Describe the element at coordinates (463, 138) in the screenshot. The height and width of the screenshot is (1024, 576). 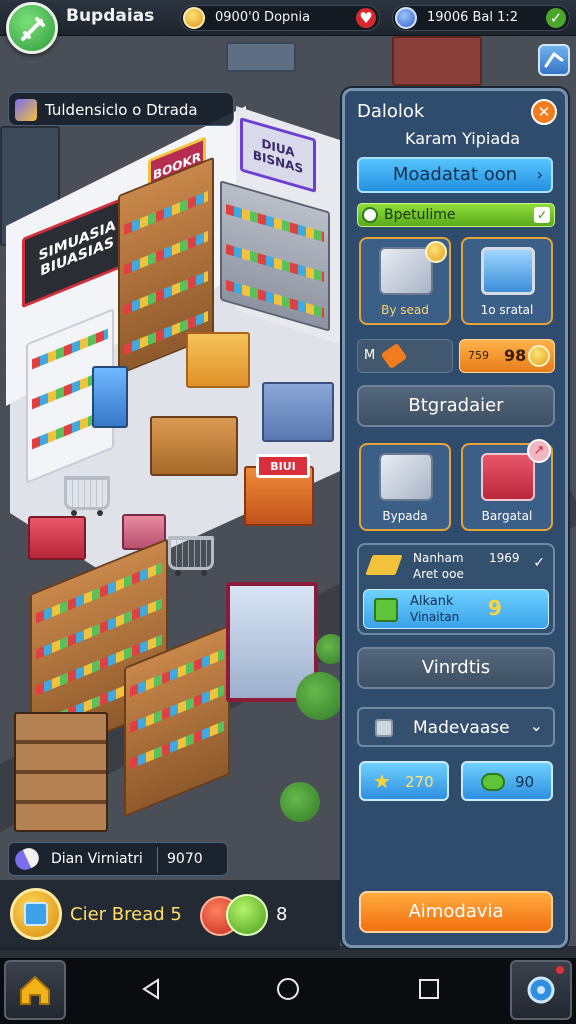
I see `panel-subtitle: Karam Yipiada` at that location.